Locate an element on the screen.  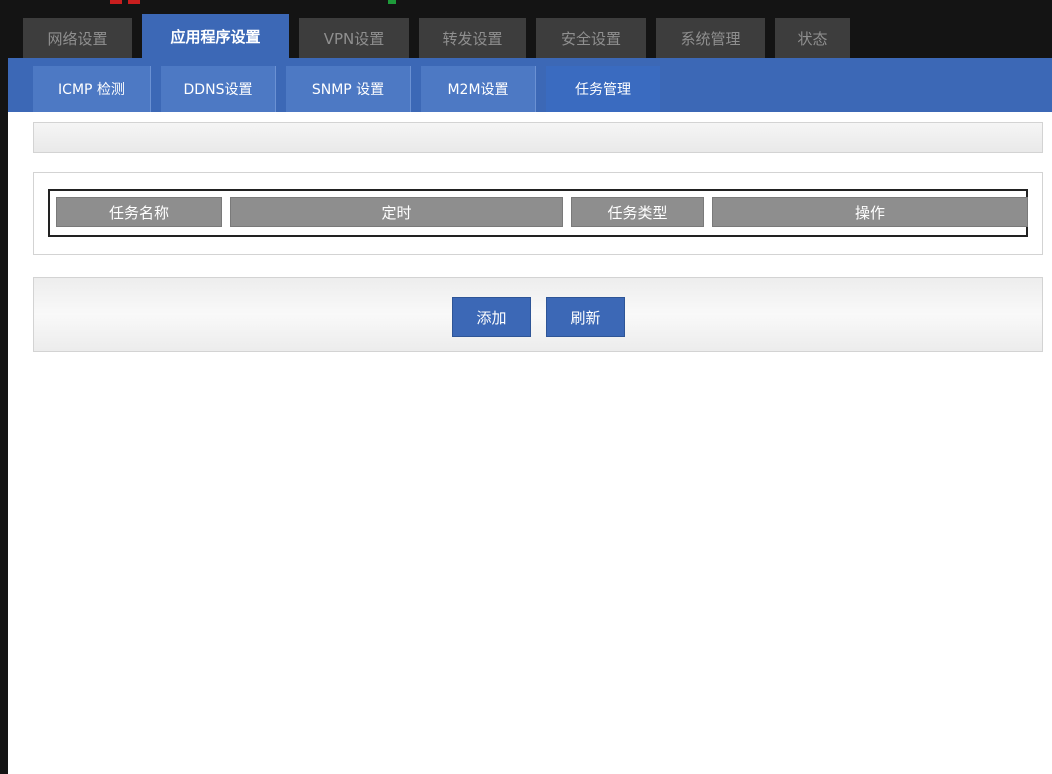
main-nav: 网络设置 应用程序设置 VPN设置 转发设置 安全设置 系统管理 状态 is located at coordinates (441, 36).